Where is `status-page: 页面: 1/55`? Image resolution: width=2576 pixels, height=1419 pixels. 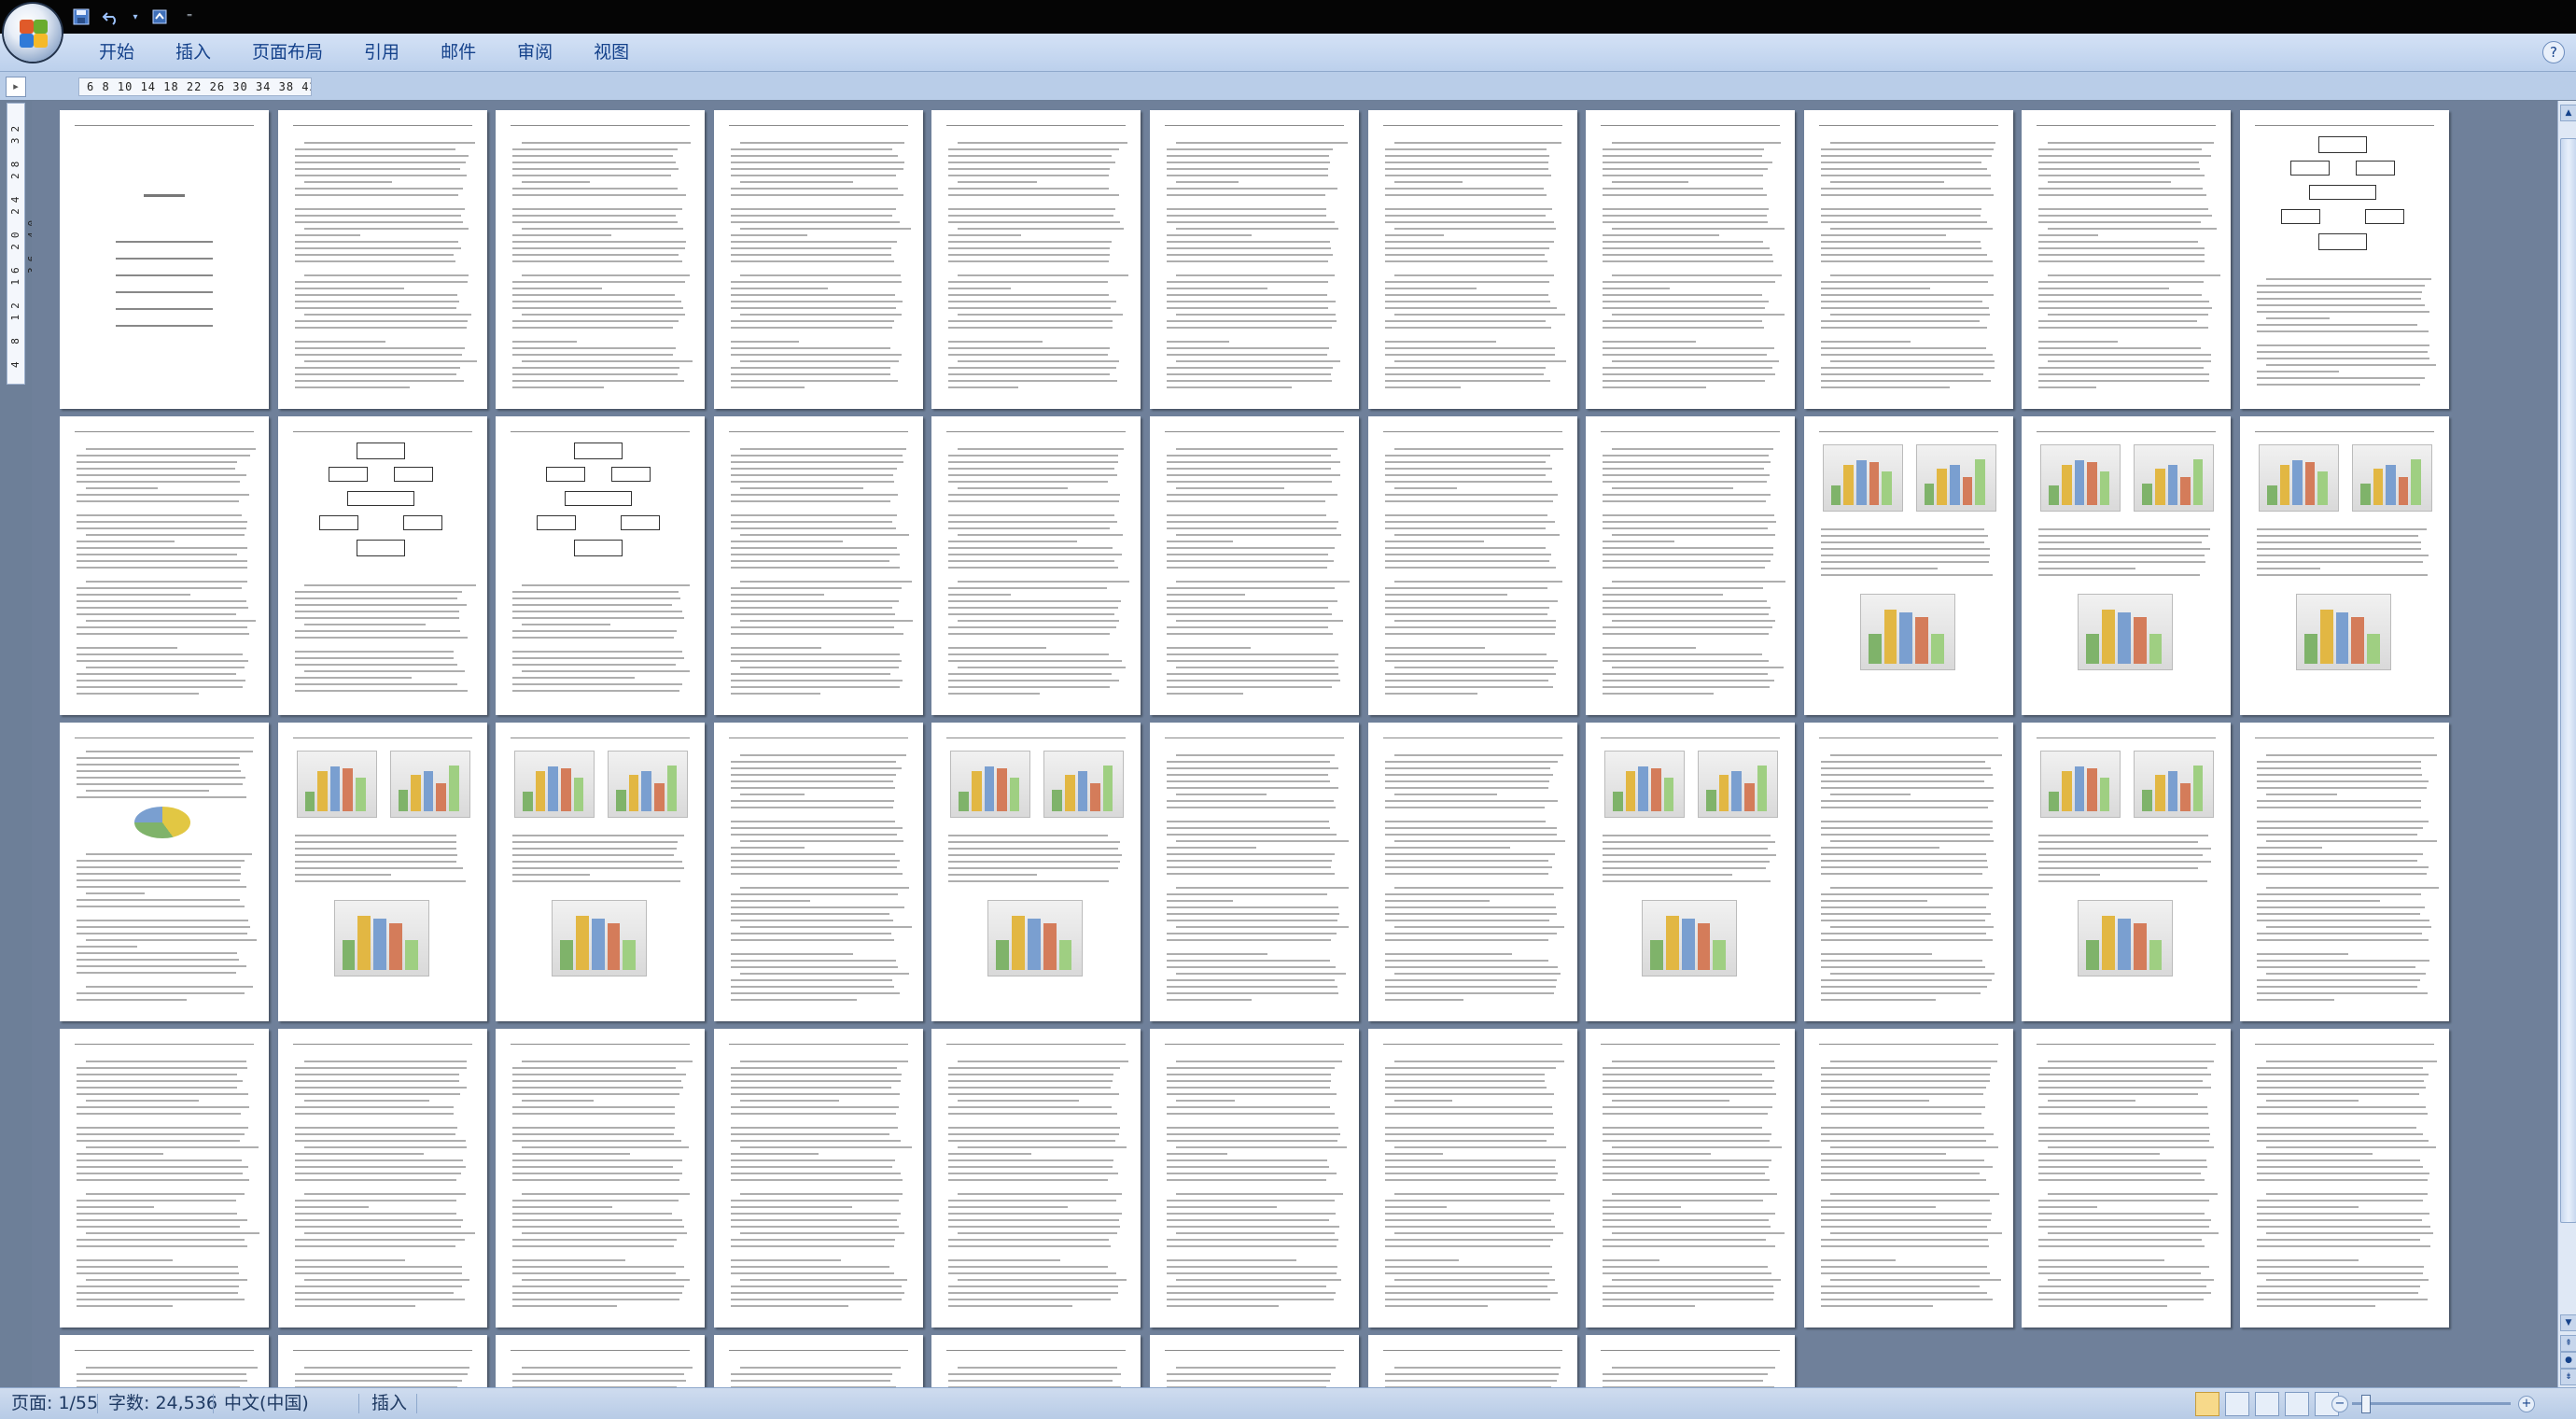 status-page: 页面: 1/55 is located at coordinates (54, 1404).